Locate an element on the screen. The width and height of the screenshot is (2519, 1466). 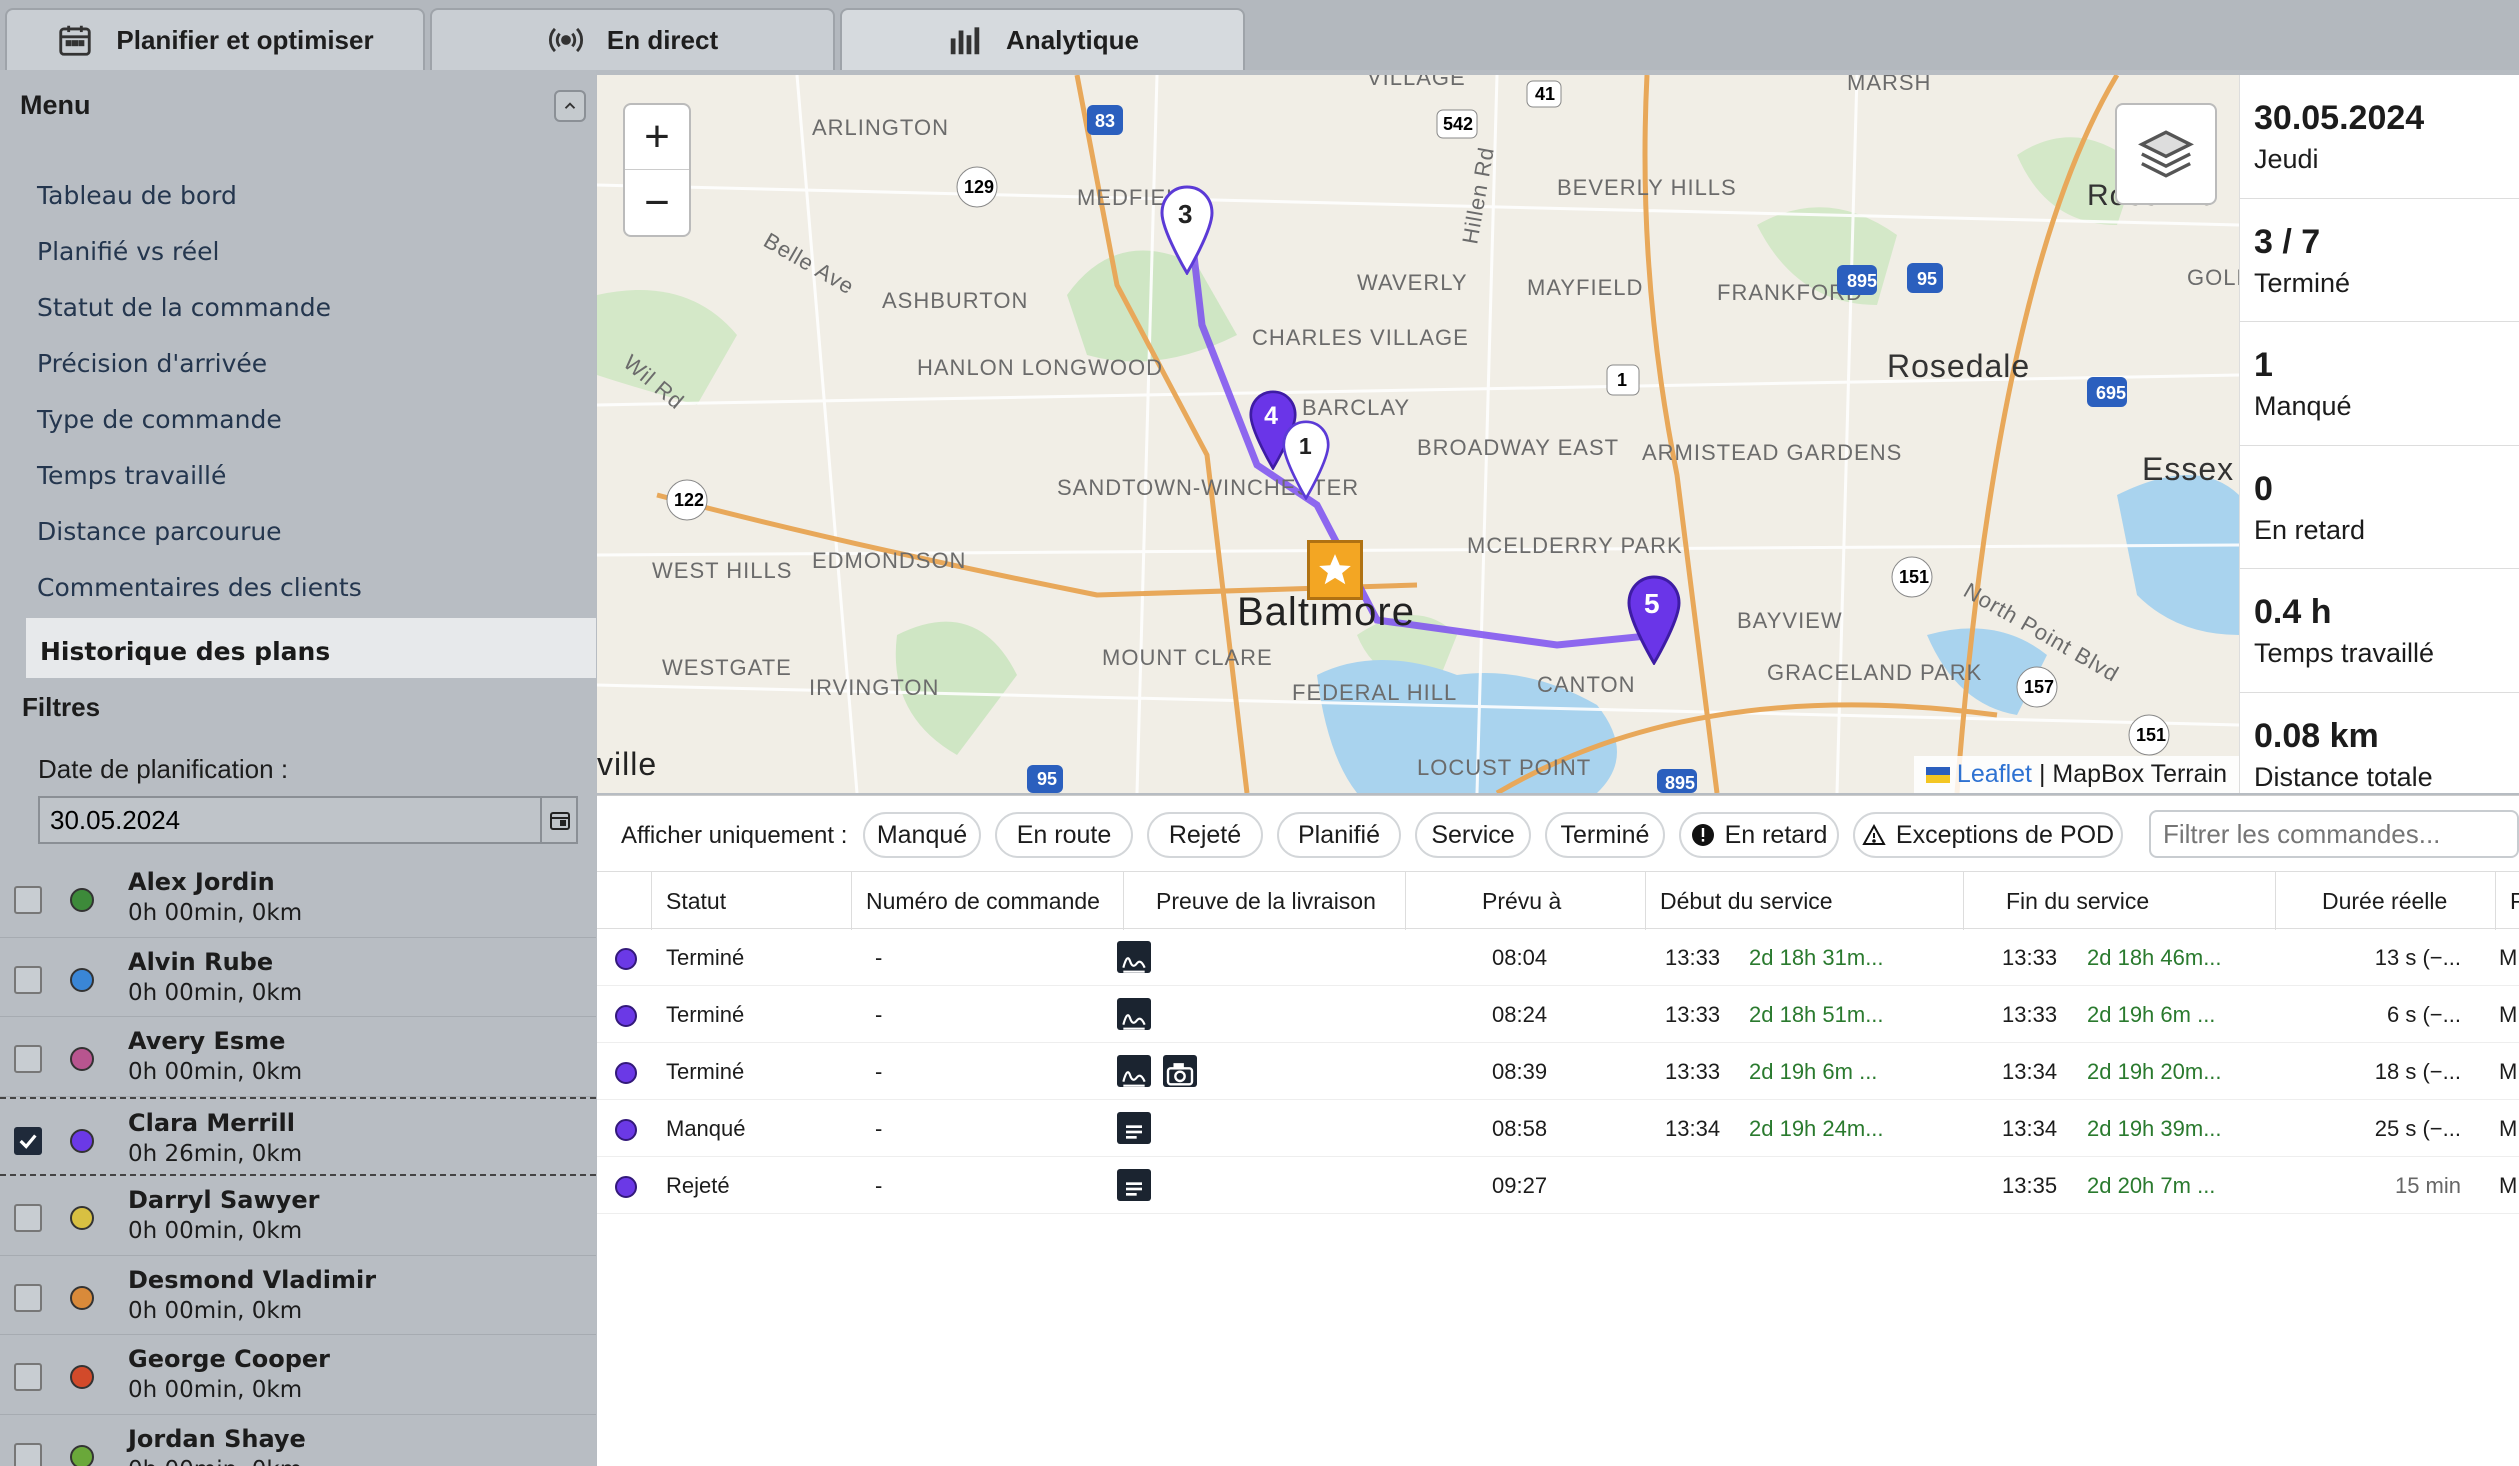
layers-button is located at coordinates (2166, 154).